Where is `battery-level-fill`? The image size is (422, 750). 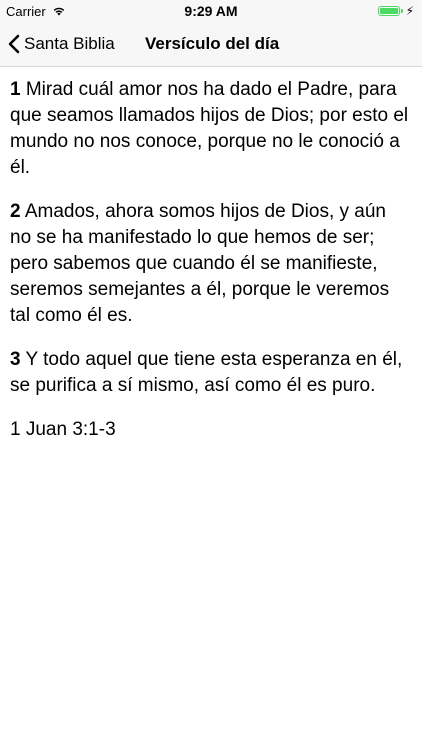 battery-level-fill is located at coordinates (388, 11).